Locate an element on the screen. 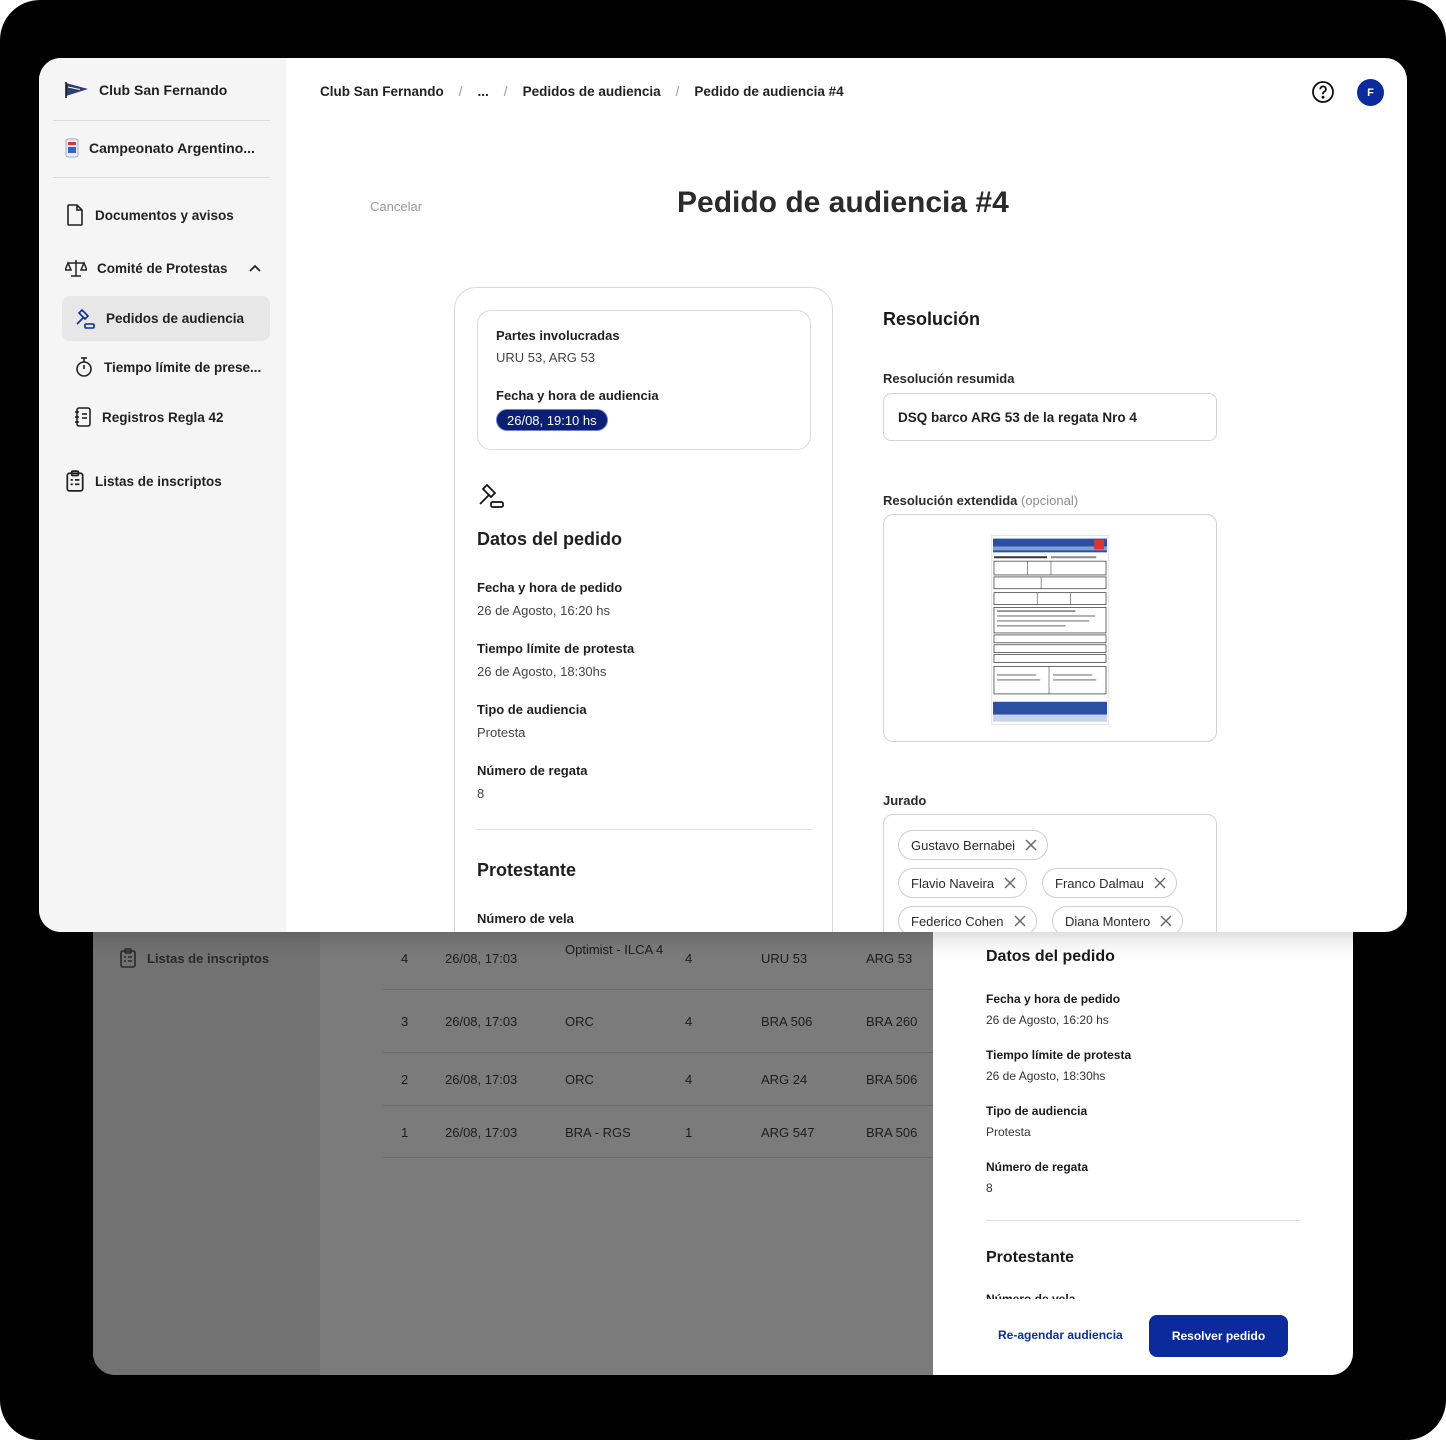 This screenshot has width=1446, height=1440. cell-class: BRA - RGS is located at coordinates (598, 1132).